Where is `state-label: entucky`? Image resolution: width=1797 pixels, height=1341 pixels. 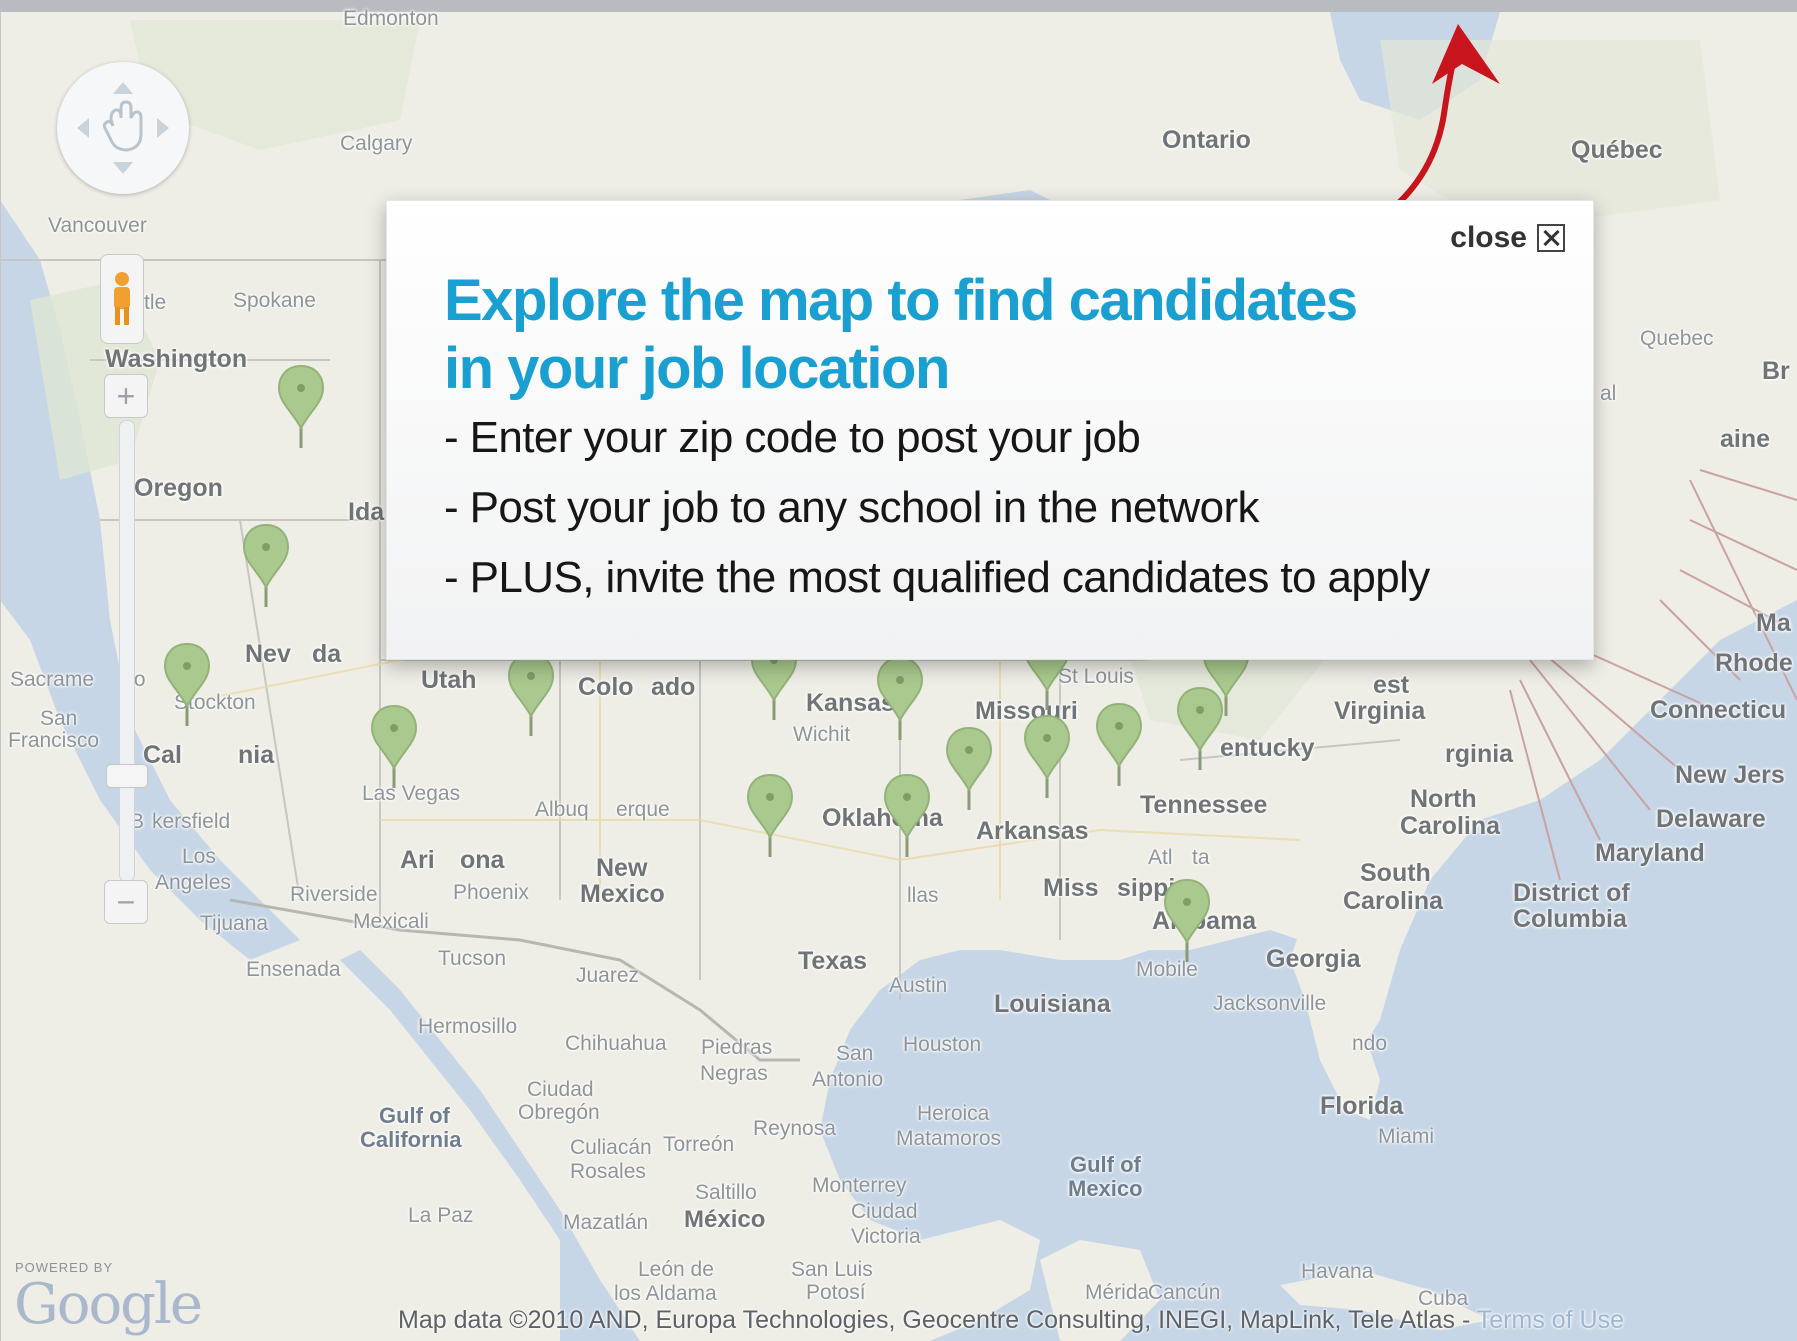 state-label: entucky is located at coordinates (1267, 748).